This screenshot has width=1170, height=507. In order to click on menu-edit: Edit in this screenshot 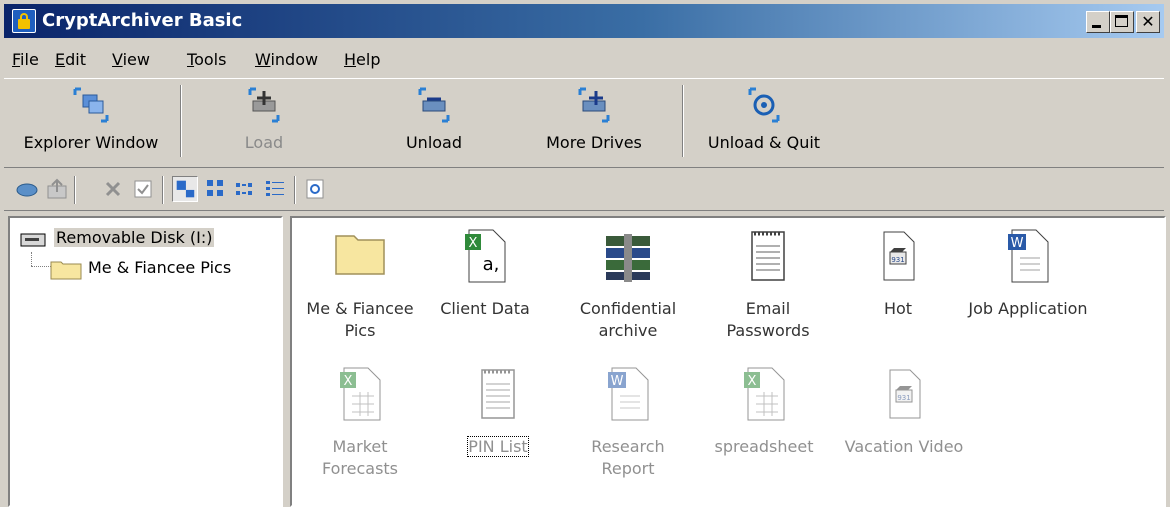, I will do `click(70, 59)`.